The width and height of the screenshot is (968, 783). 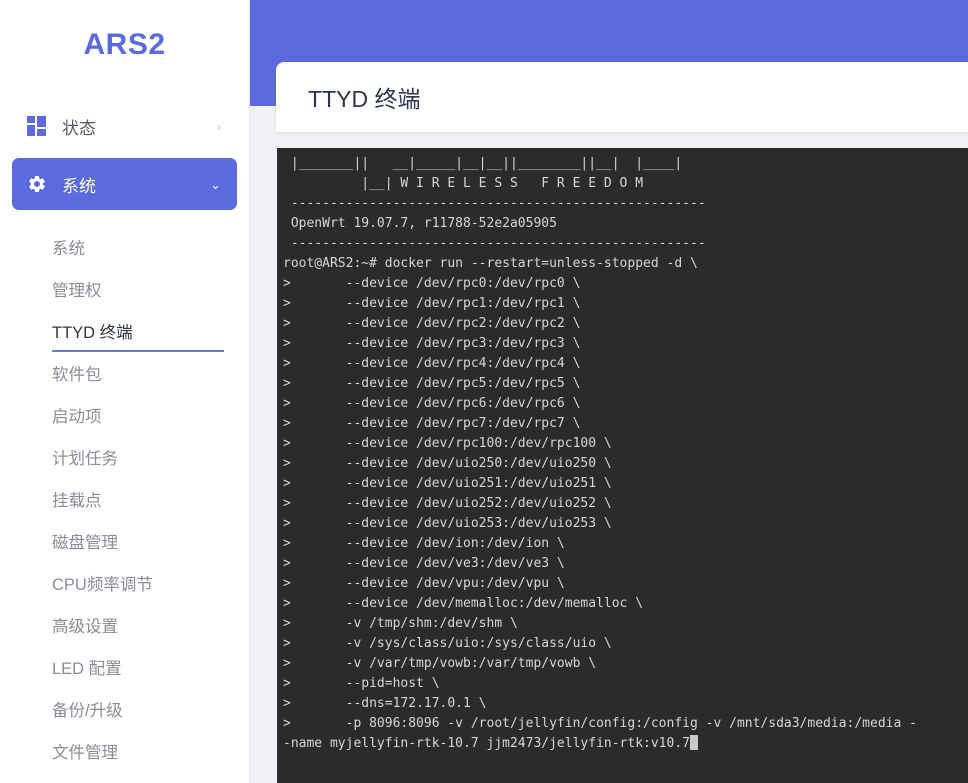 What do you see at coordinates (37, 126) in the screenshot?
I see `grid-icon` at bounding box center [37, 126].